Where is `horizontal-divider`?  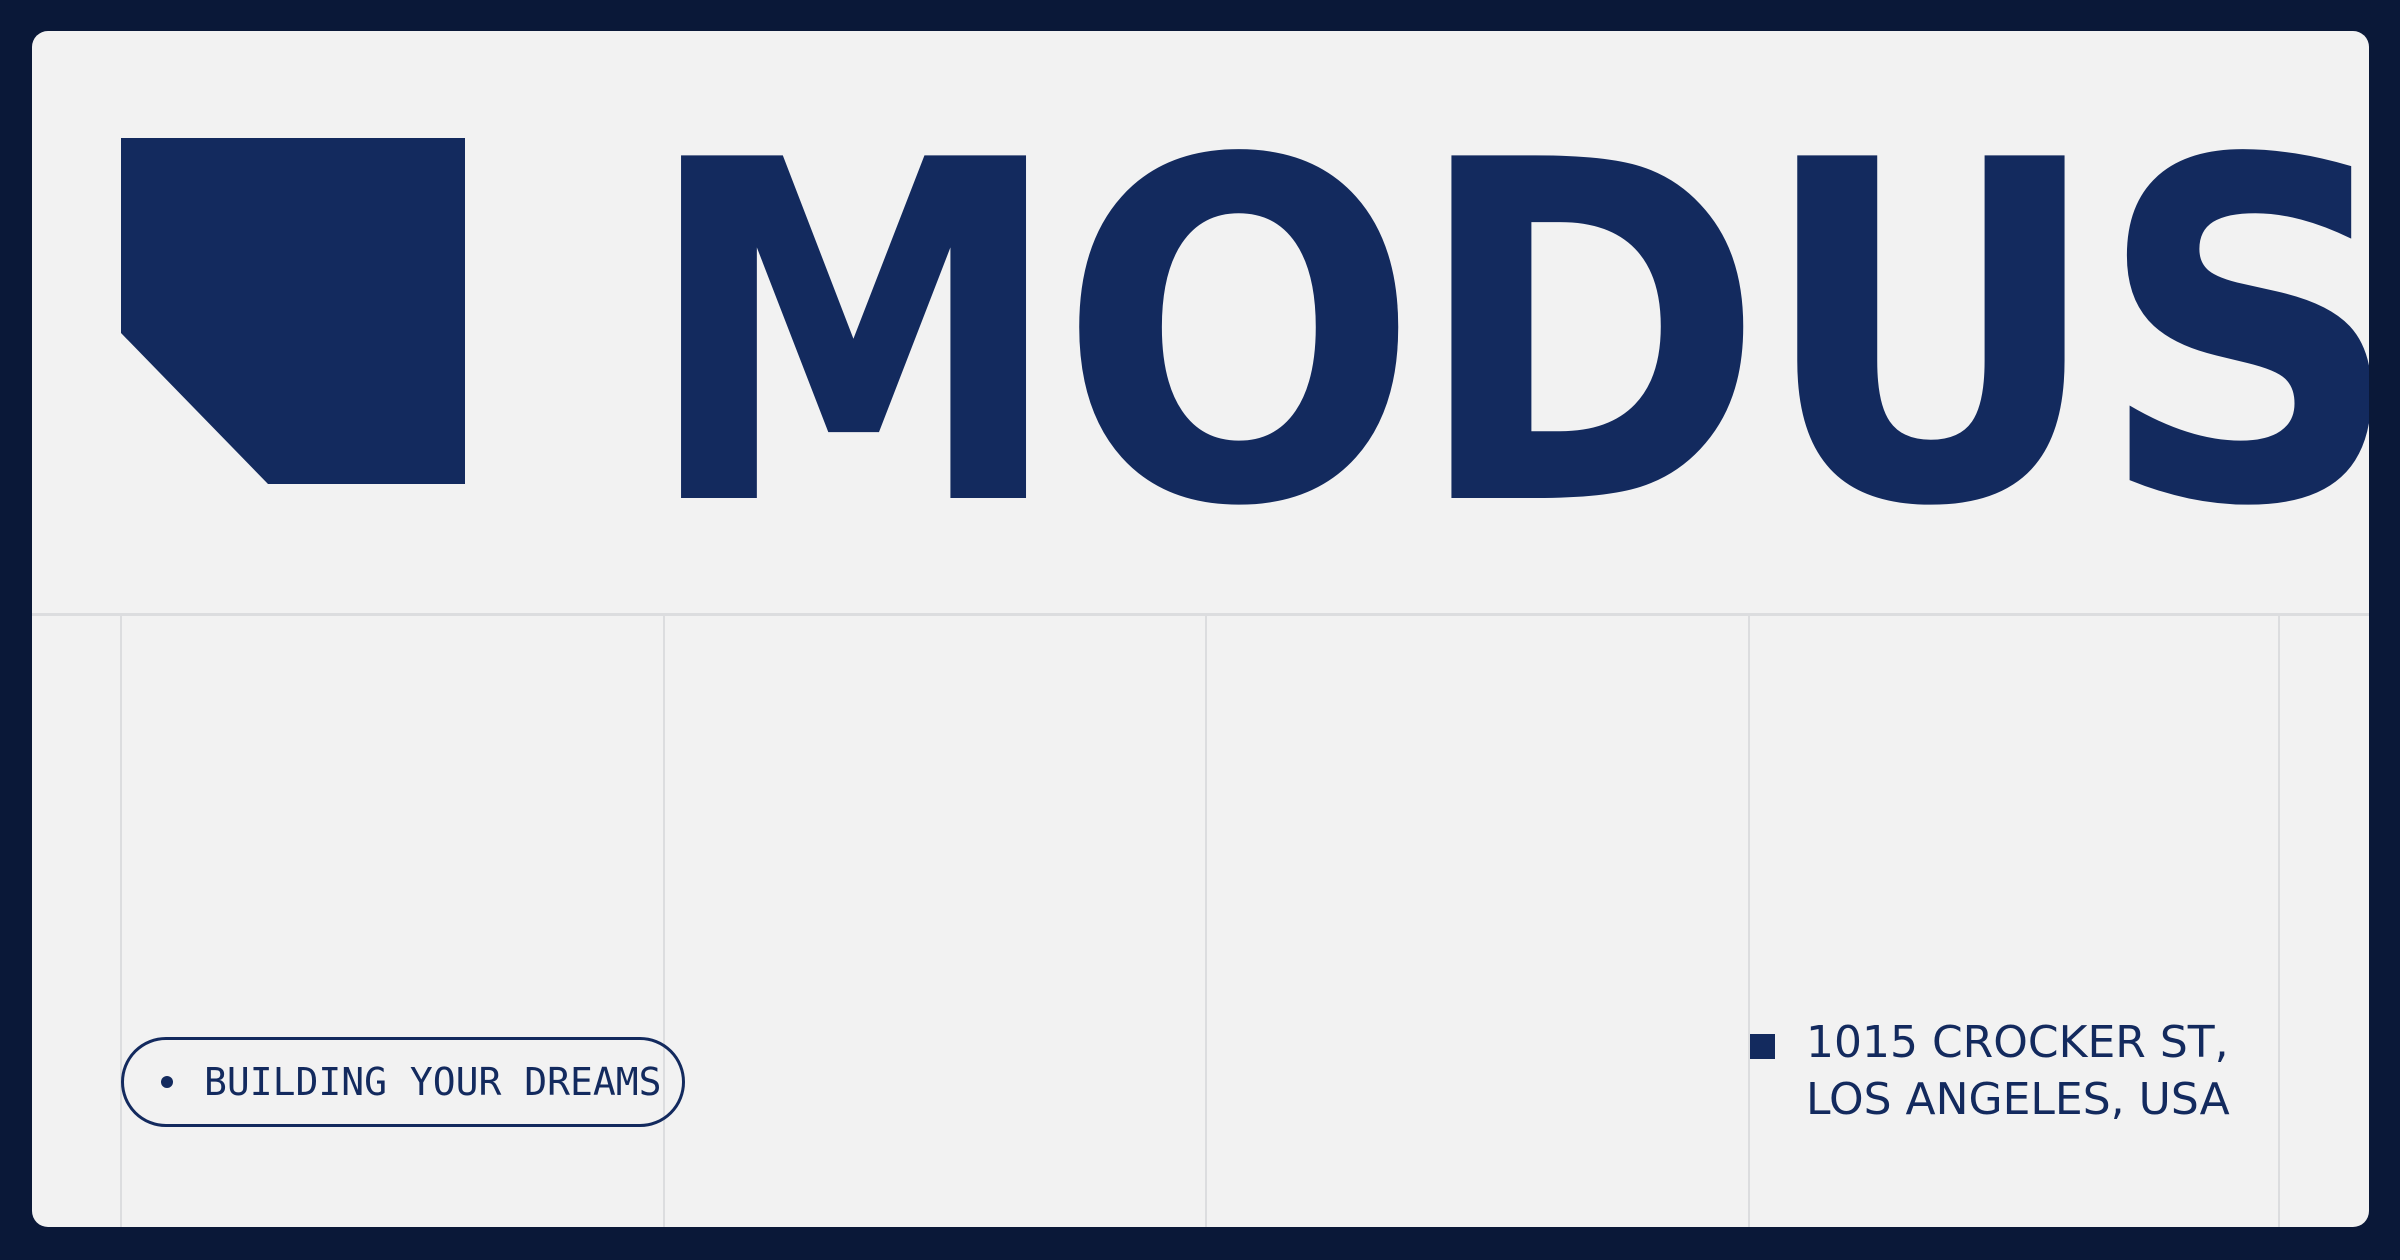 horizontal-divider is located at coordinates (1200, 614).